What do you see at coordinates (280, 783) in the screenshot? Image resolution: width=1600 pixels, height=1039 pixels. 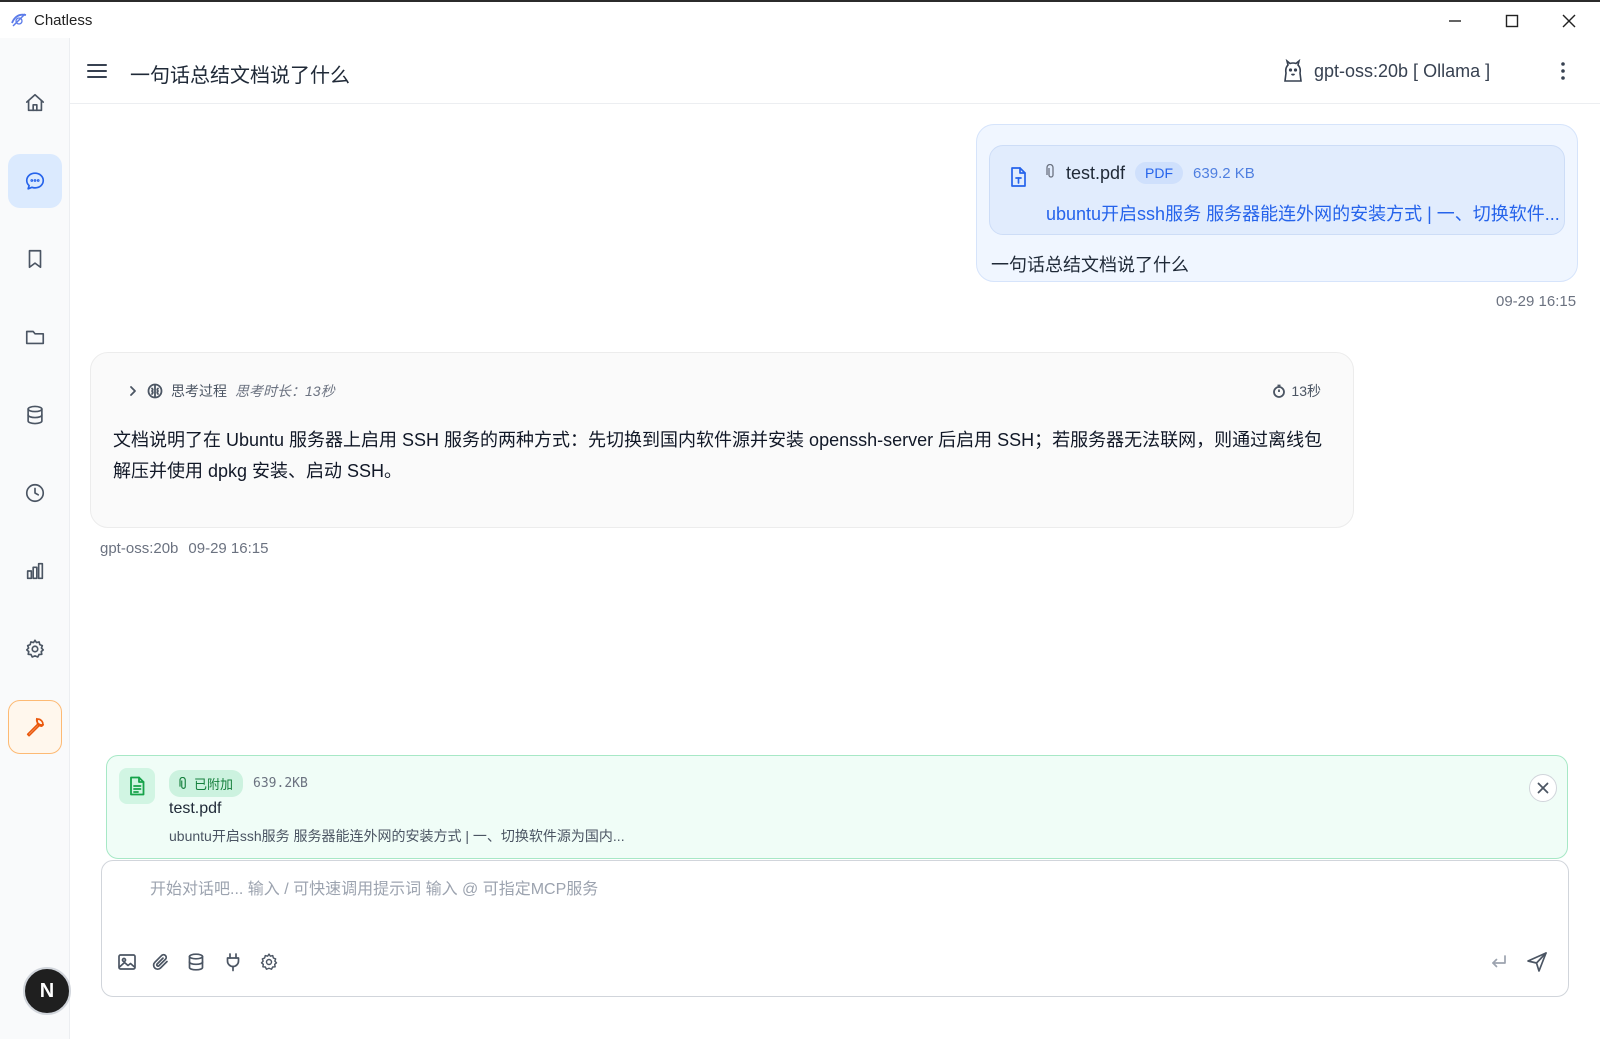 I see `attached-file-size: 639.2KB` at bounding box center [280, 783].